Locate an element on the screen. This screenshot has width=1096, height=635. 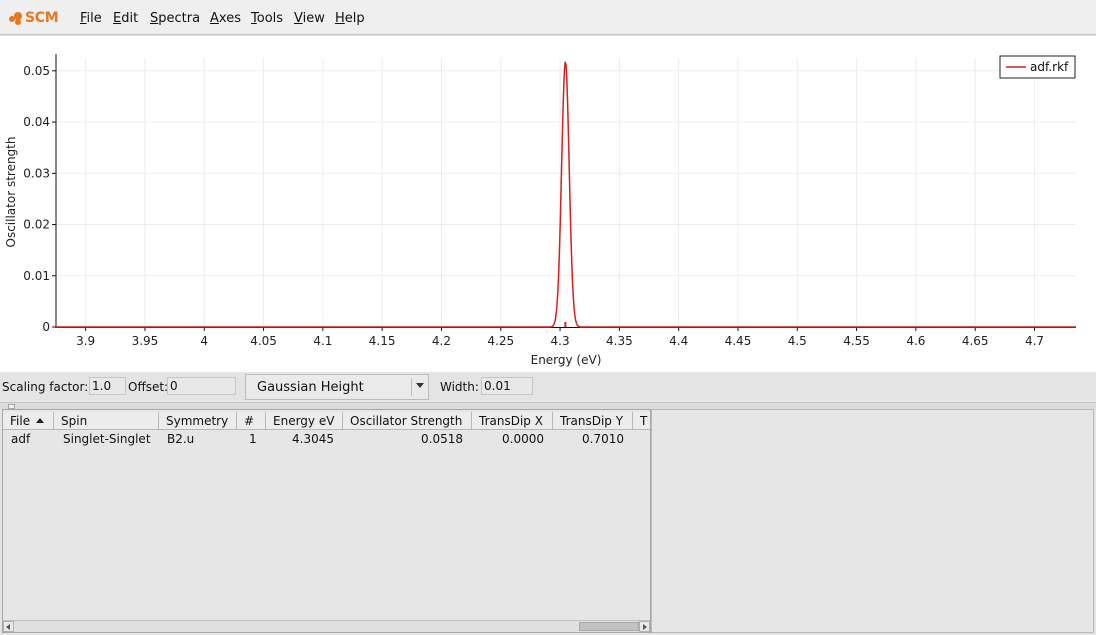
x-tick-label: 4.05 is located at coordinates (263, 341).